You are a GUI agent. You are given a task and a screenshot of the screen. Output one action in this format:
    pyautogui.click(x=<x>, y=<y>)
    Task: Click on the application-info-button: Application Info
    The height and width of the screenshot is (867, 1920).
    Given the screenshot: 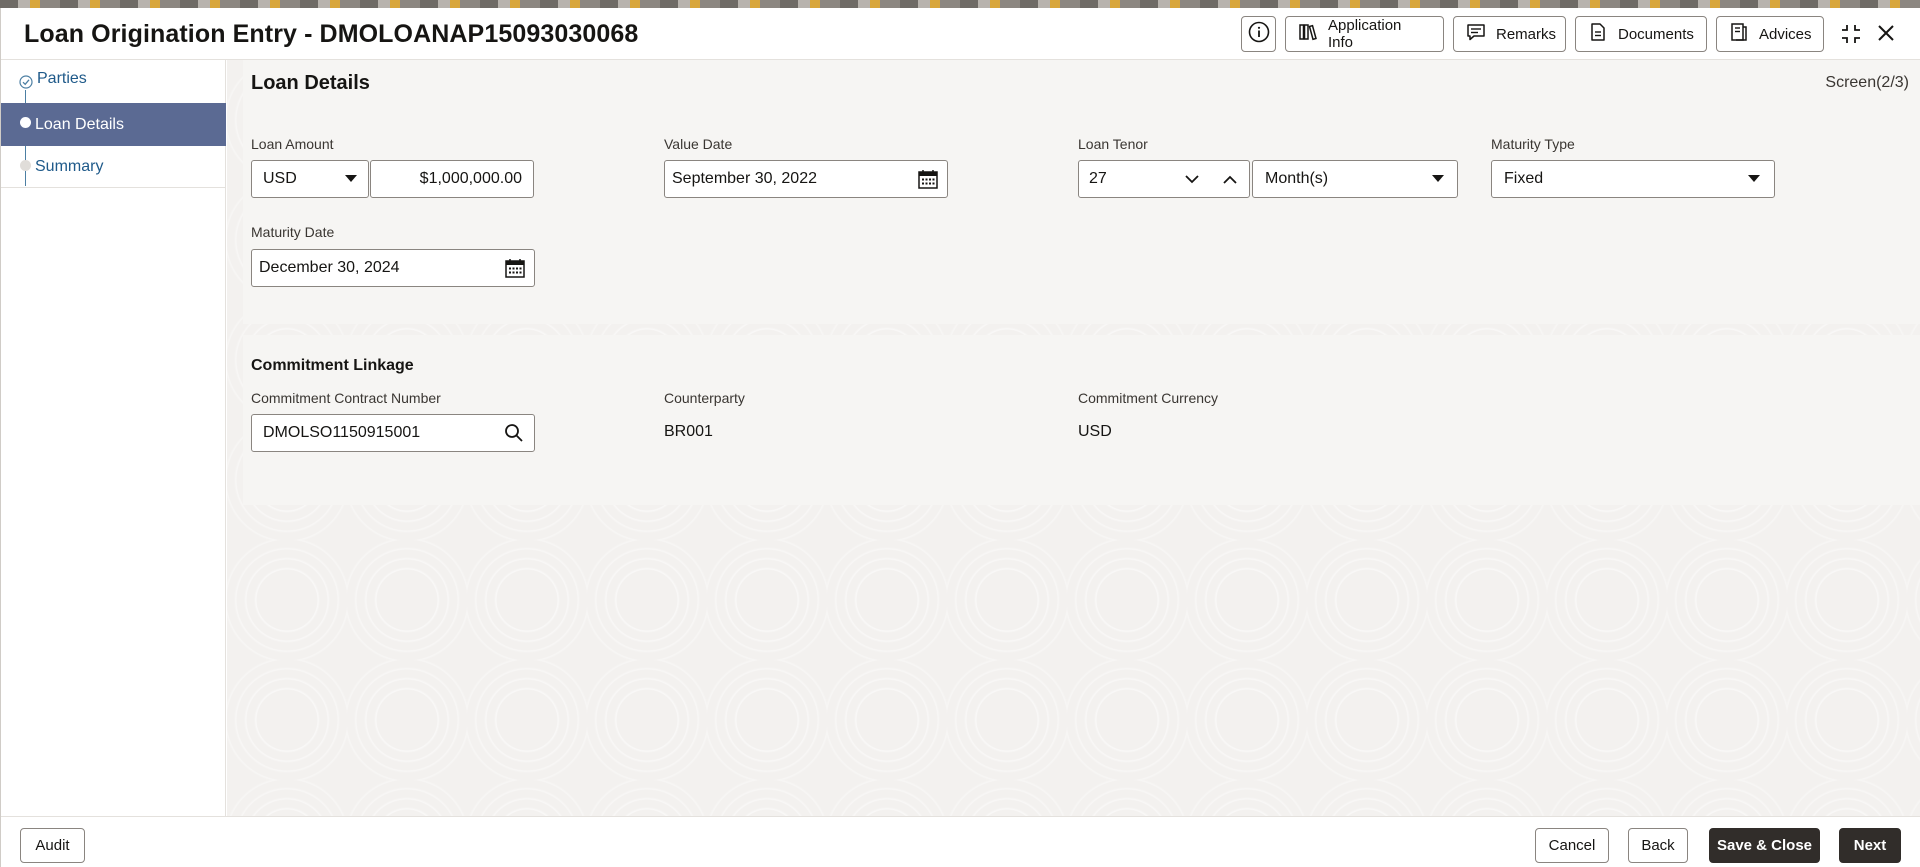 What is the action you would take?
    pyautogui.click(x=1364, y=34)
    